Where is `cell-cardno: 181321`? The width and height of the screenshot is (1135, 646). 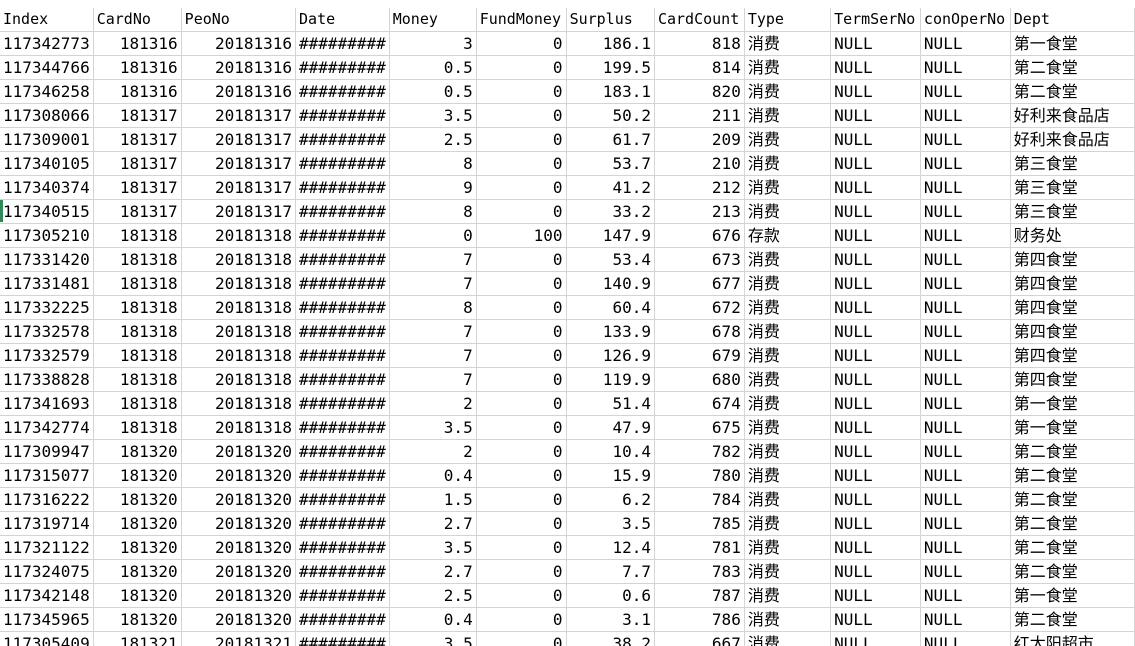 cell-cardno: 181321 is located at coordinates (137, 638).